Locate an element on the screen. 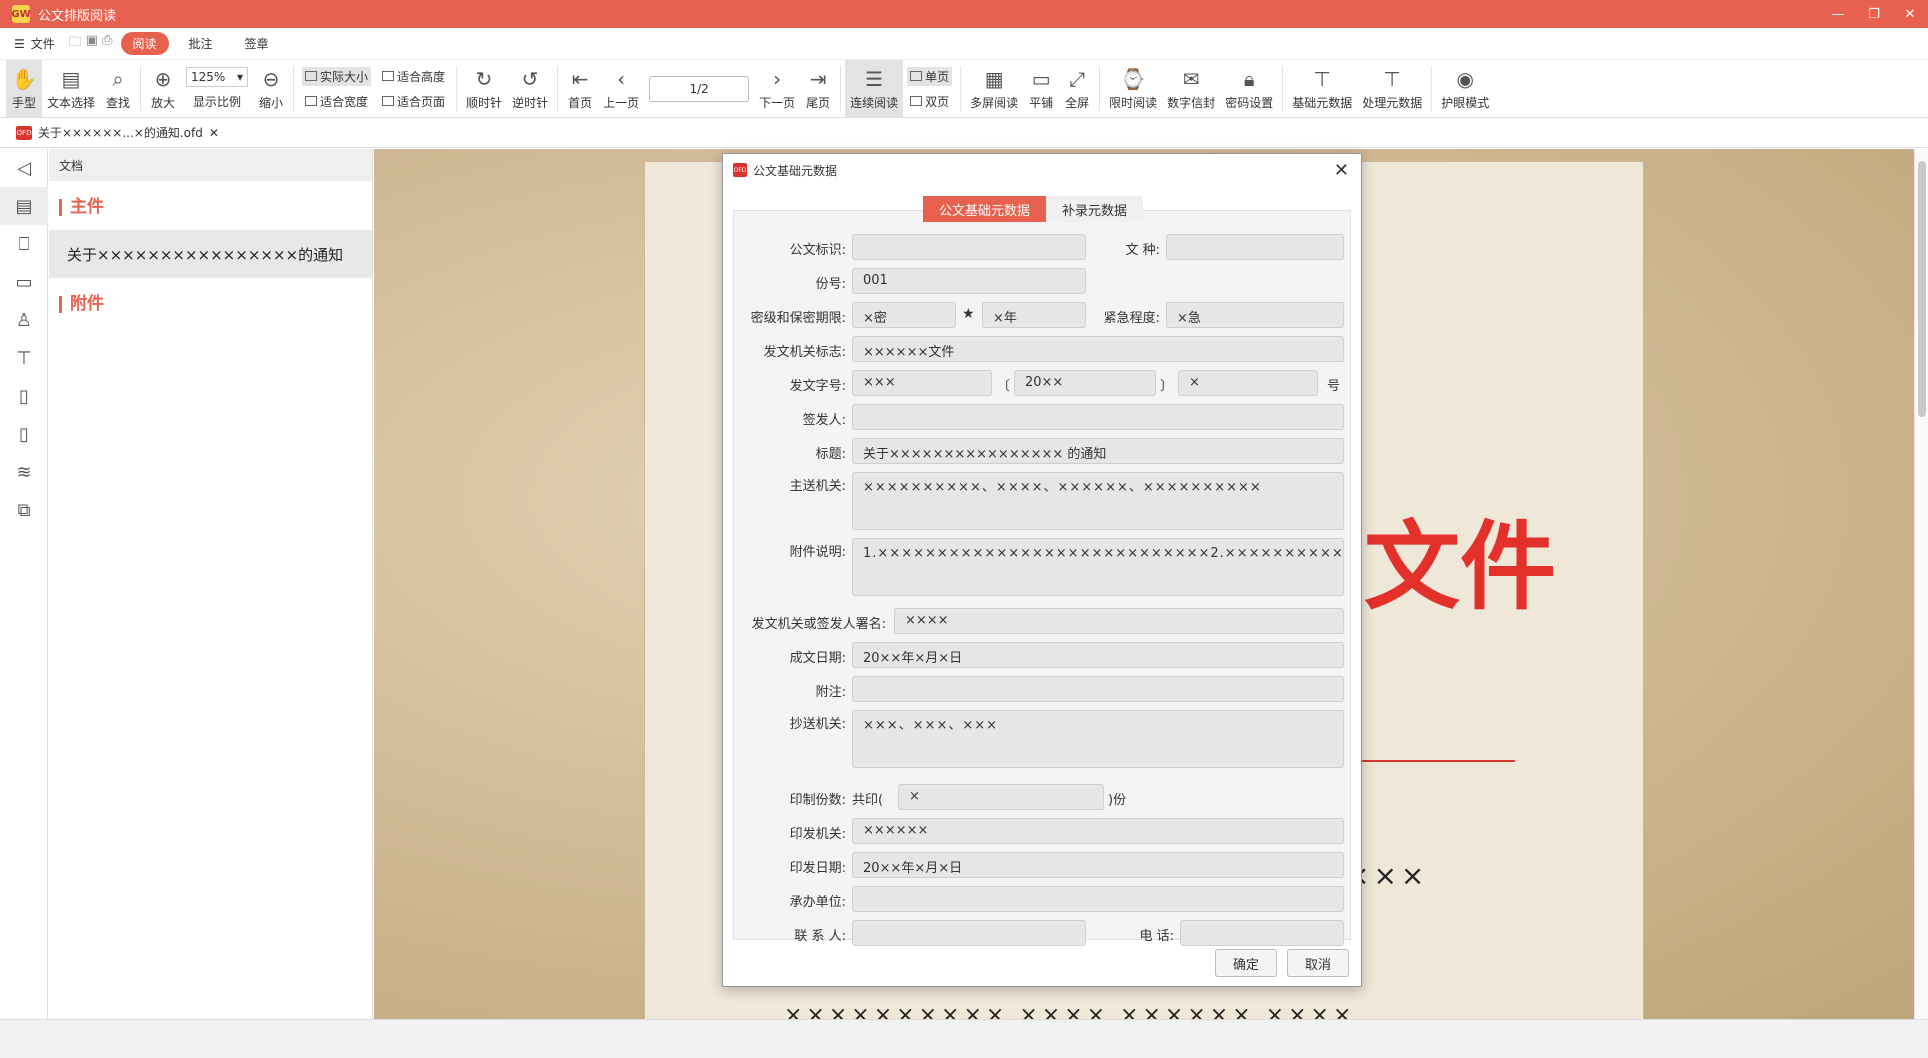  page-number-input: 1/2 is located at coordinates (699, 88).